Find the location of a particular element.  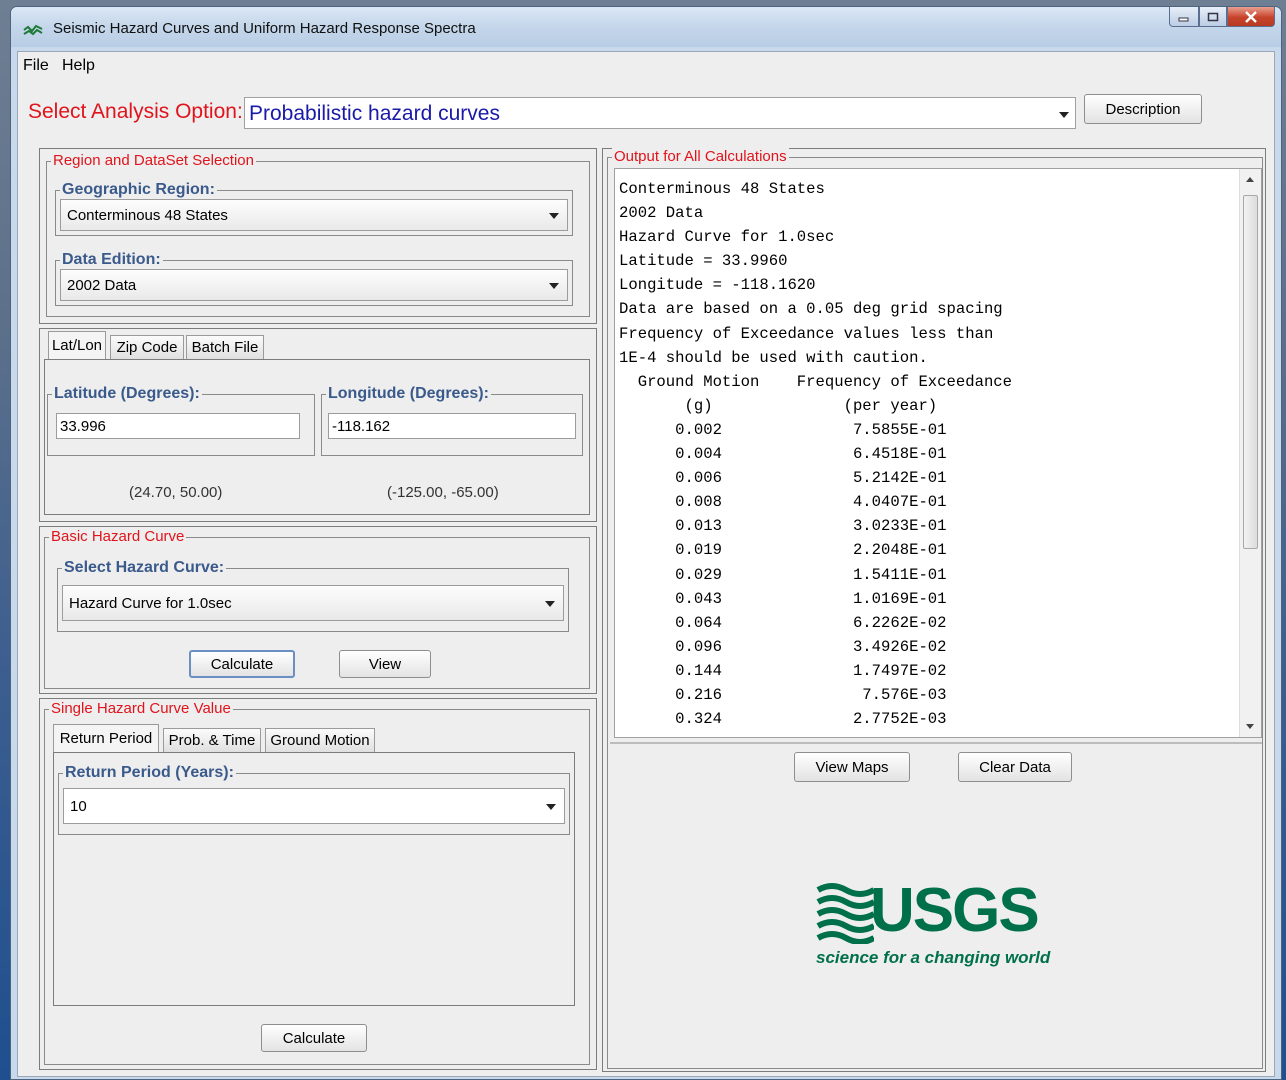

analysis-option-select: Probabilistic hazard curves is located at coordinates (660, 113).